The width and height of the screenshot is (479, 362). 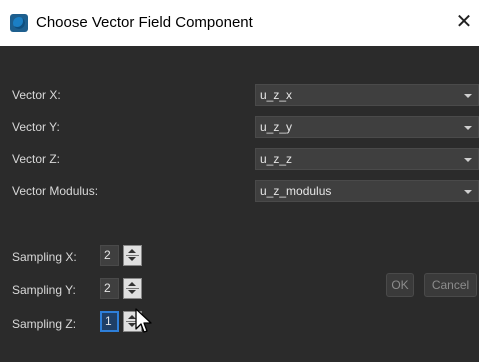 What do you see at coordinates (55, 191) in the screenshot?
I see `vector-modulus-label: Vector Modulus:` at bounding box center [55, 191].